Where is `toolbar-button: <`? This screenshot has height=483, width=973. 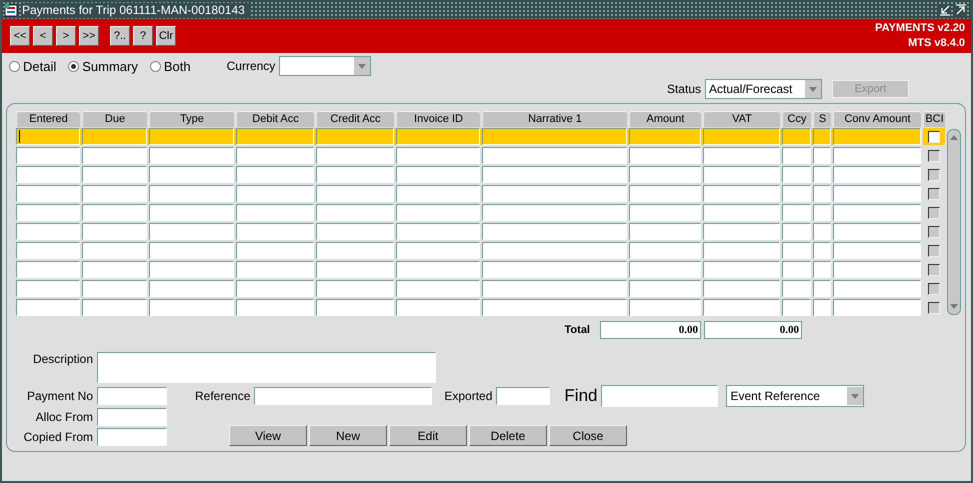 toolbar-button: < is located at coordinates (43, 36).